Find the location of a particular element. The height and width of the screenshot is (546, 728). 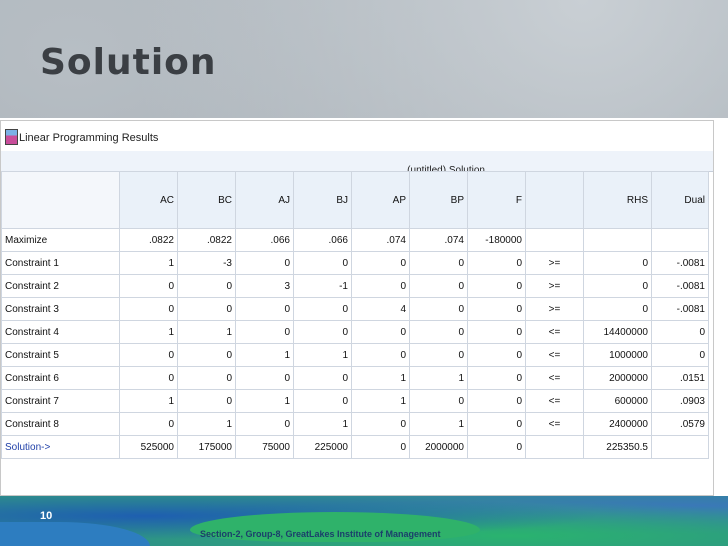

row-label: Constraint 3 is located at coordinates (60, 309).